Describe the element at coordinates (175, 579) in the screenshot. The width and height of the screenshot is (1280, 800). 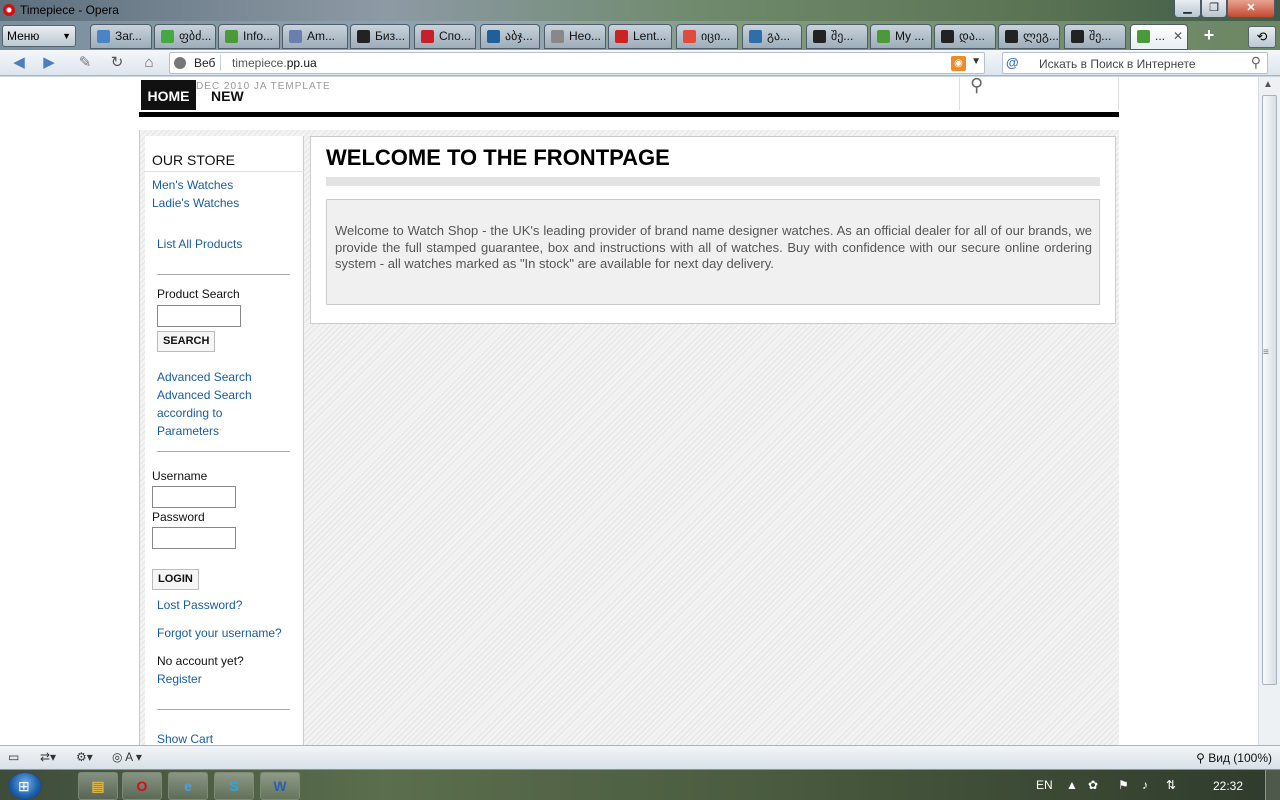
I see `login-button: LOGIN` at that location.